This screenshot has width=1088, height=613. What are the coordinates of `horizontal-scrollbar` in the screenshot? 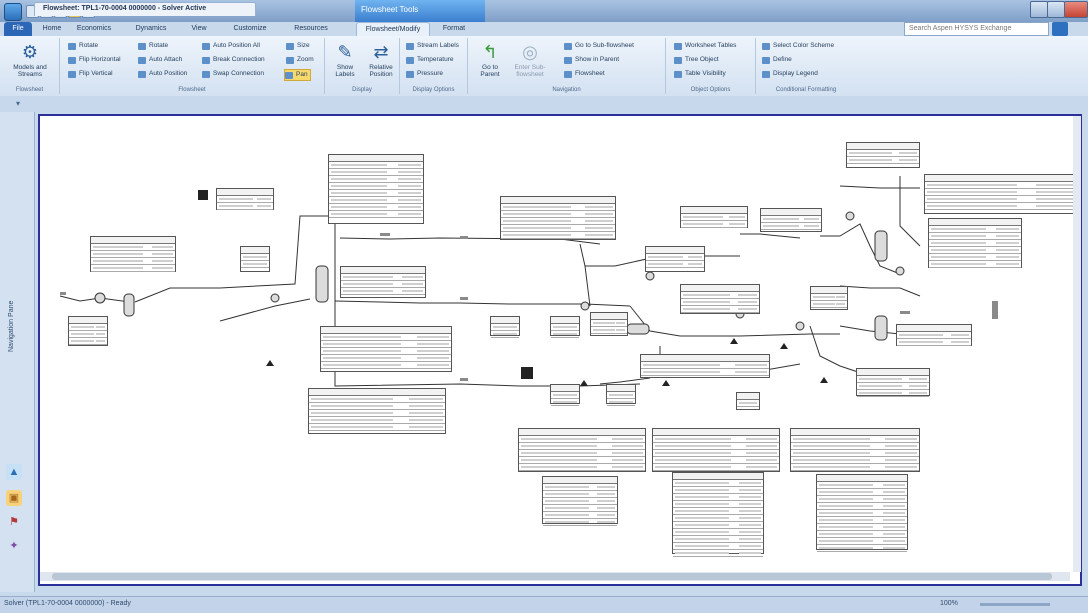 It's located at (555, 576).